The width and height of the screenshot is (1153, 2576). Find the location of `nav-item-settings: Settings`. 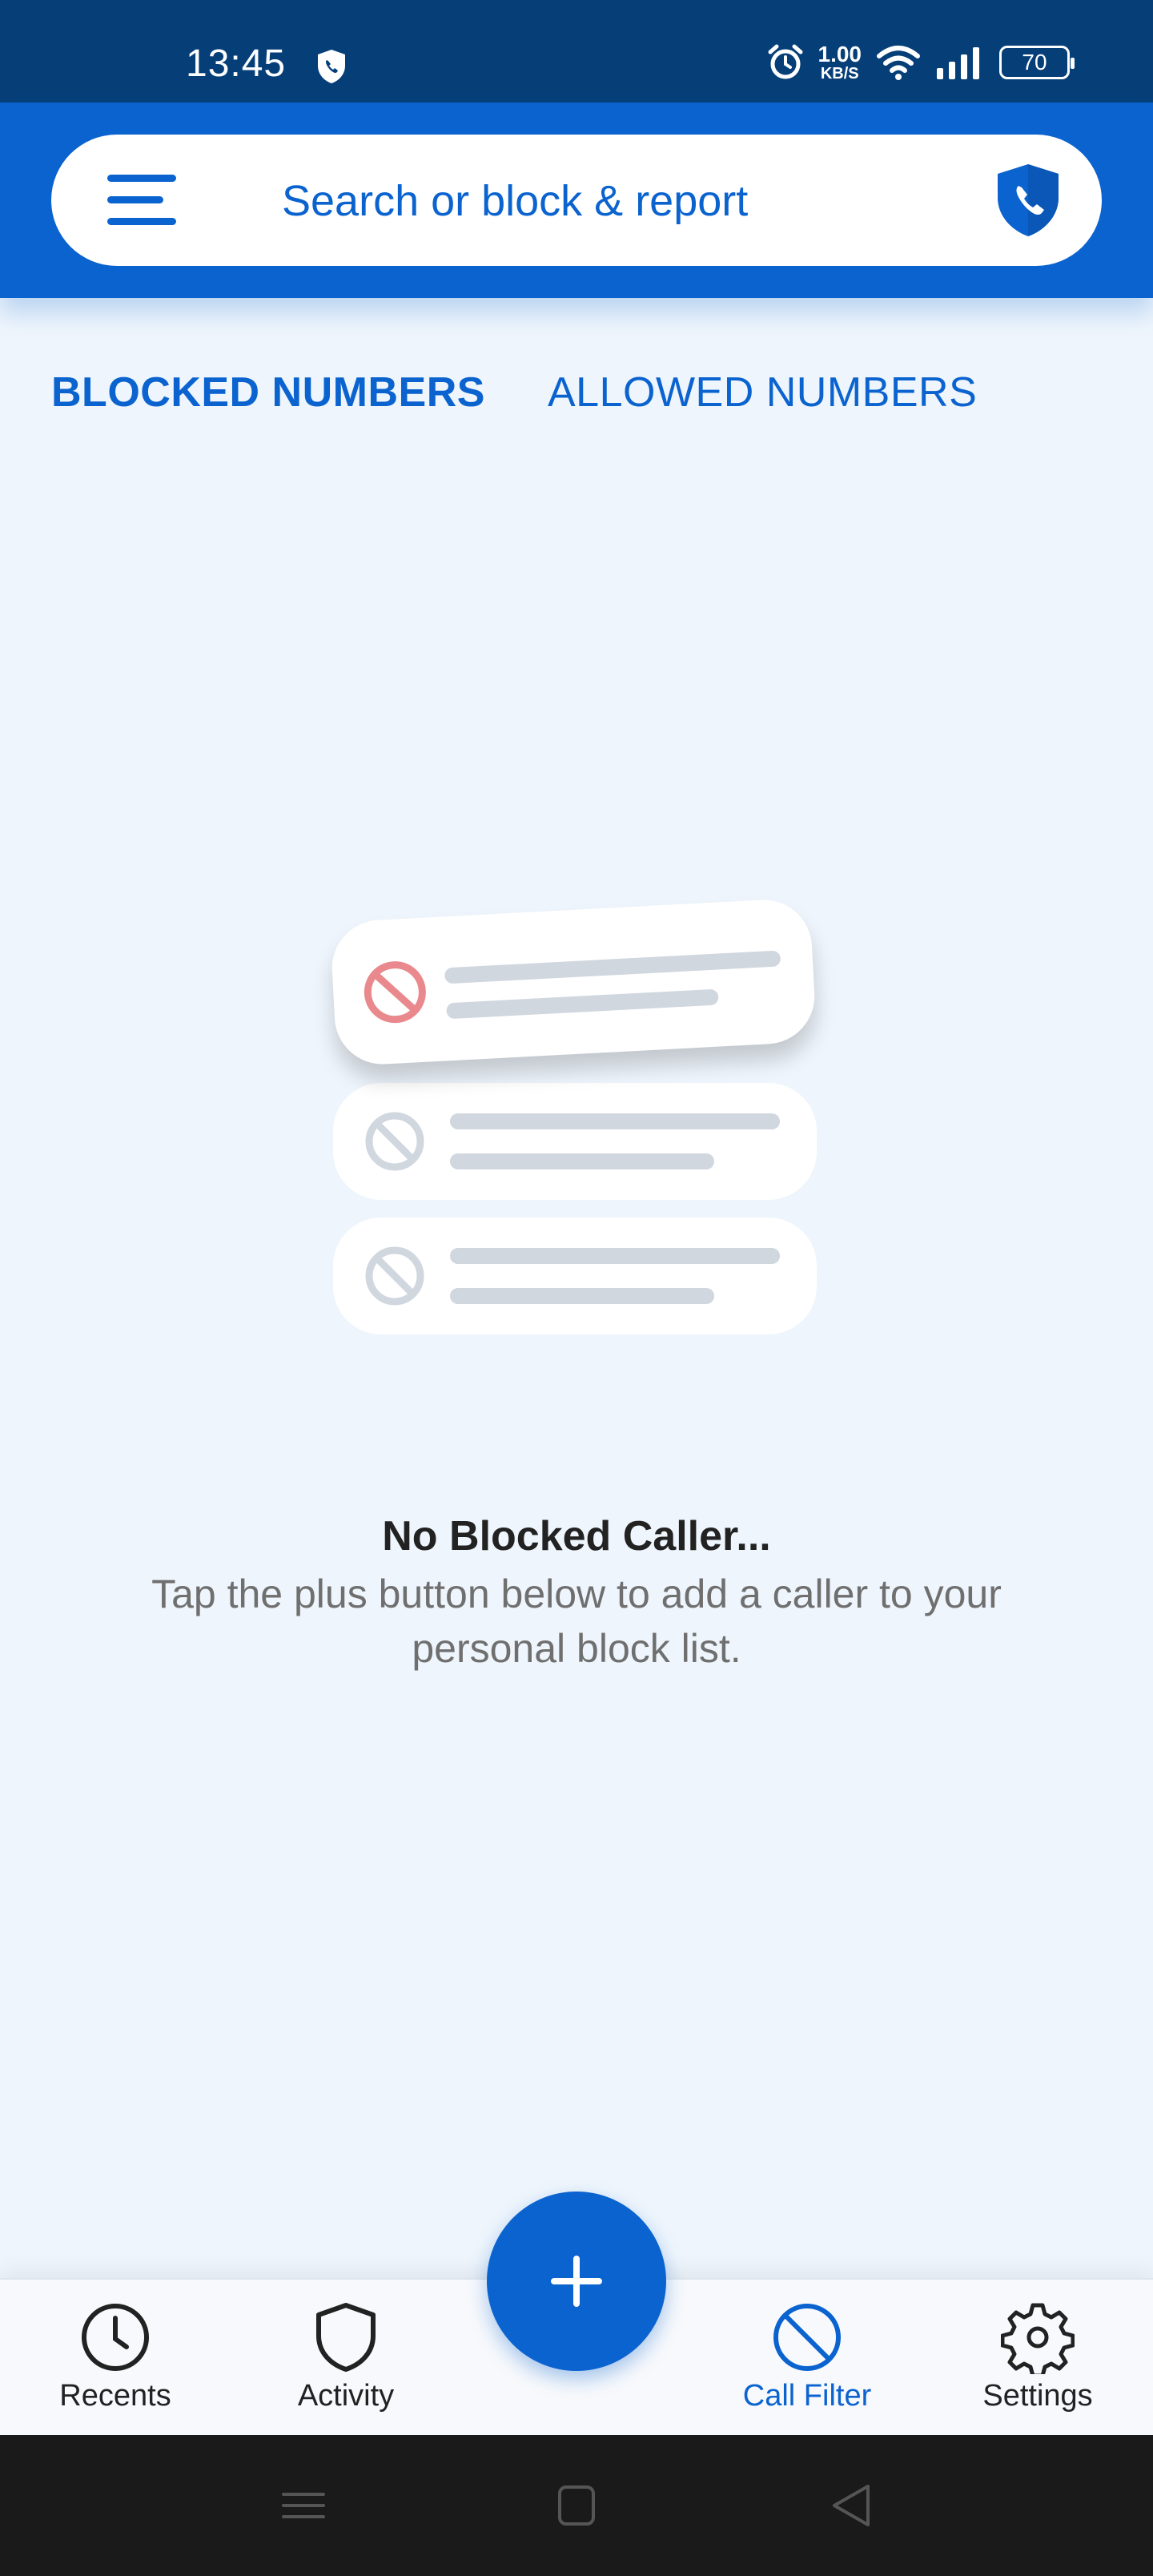

nav-item-settings: Settings is located at coordinates (1038, 2356).